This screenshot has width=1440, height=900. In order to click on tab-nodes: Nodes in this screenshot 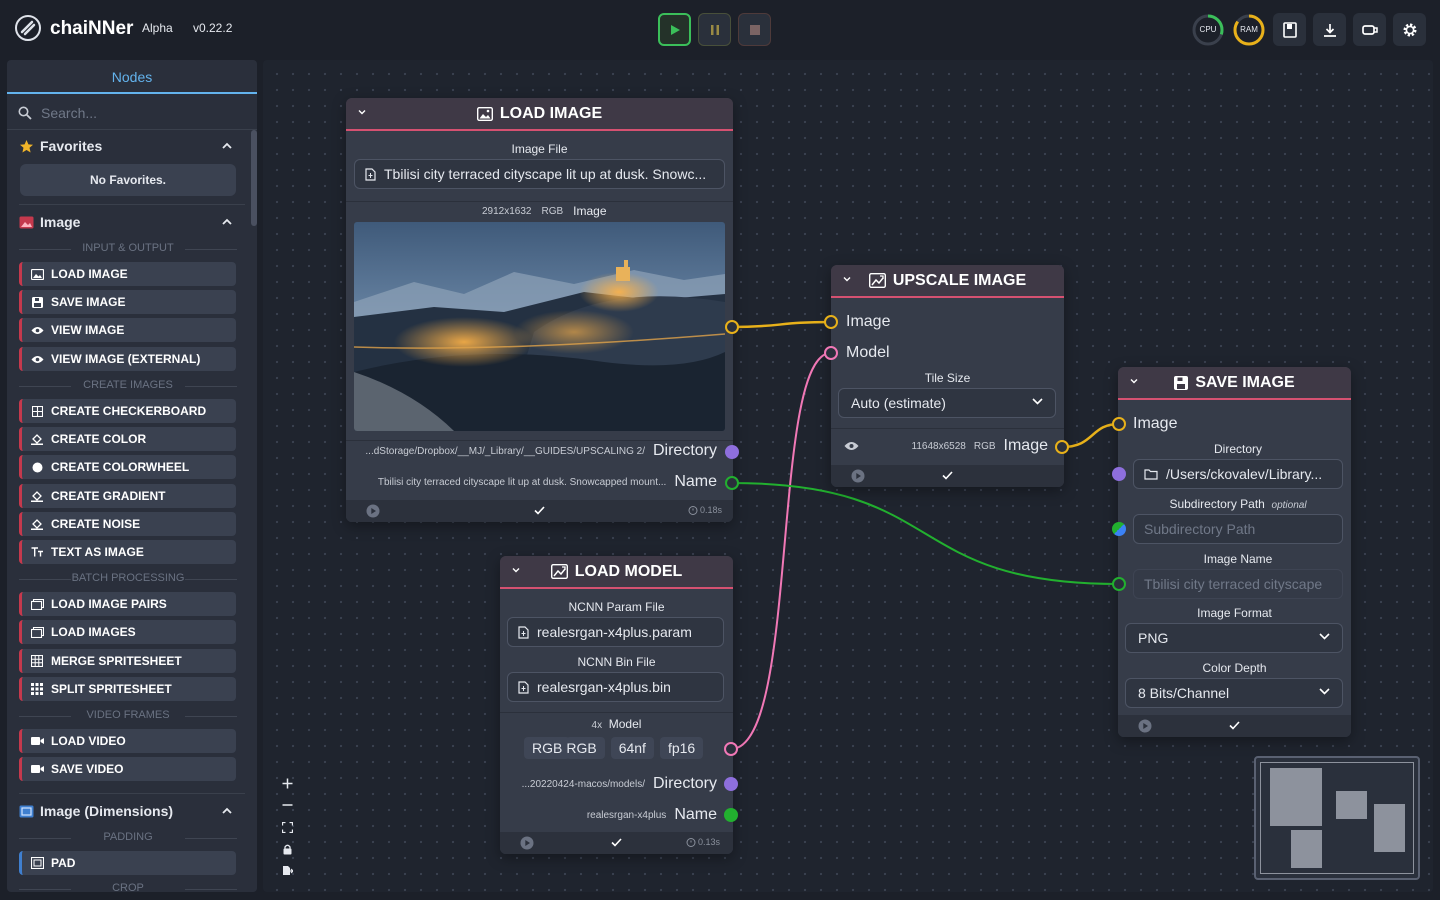, I will do `click(132, 77)`.